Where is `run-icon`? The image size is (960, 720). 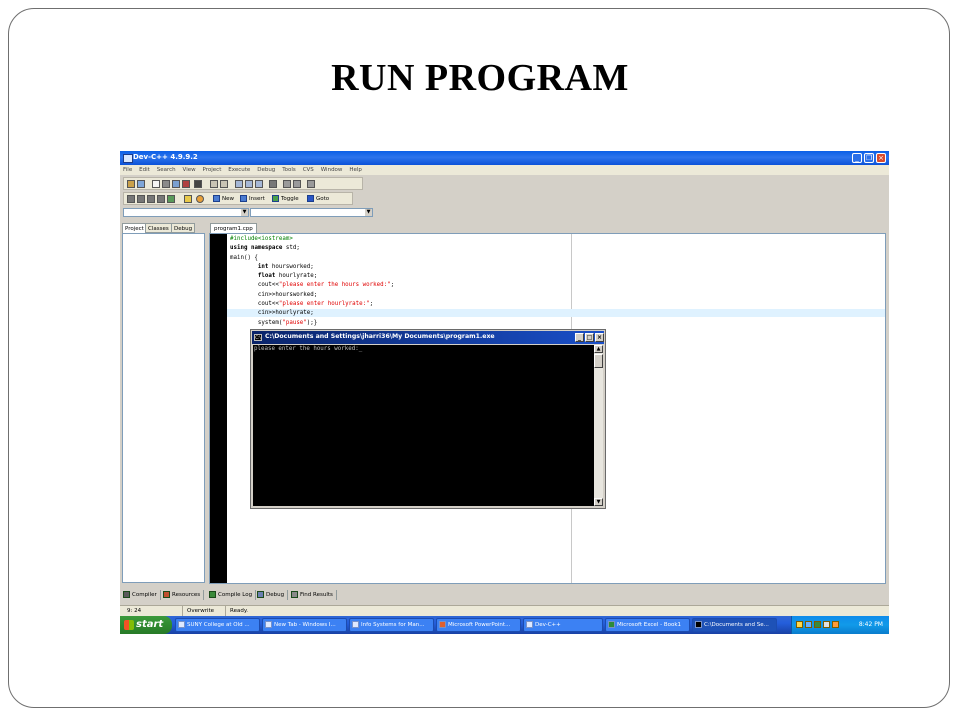 run-icon is located at coordinates (141, 199).